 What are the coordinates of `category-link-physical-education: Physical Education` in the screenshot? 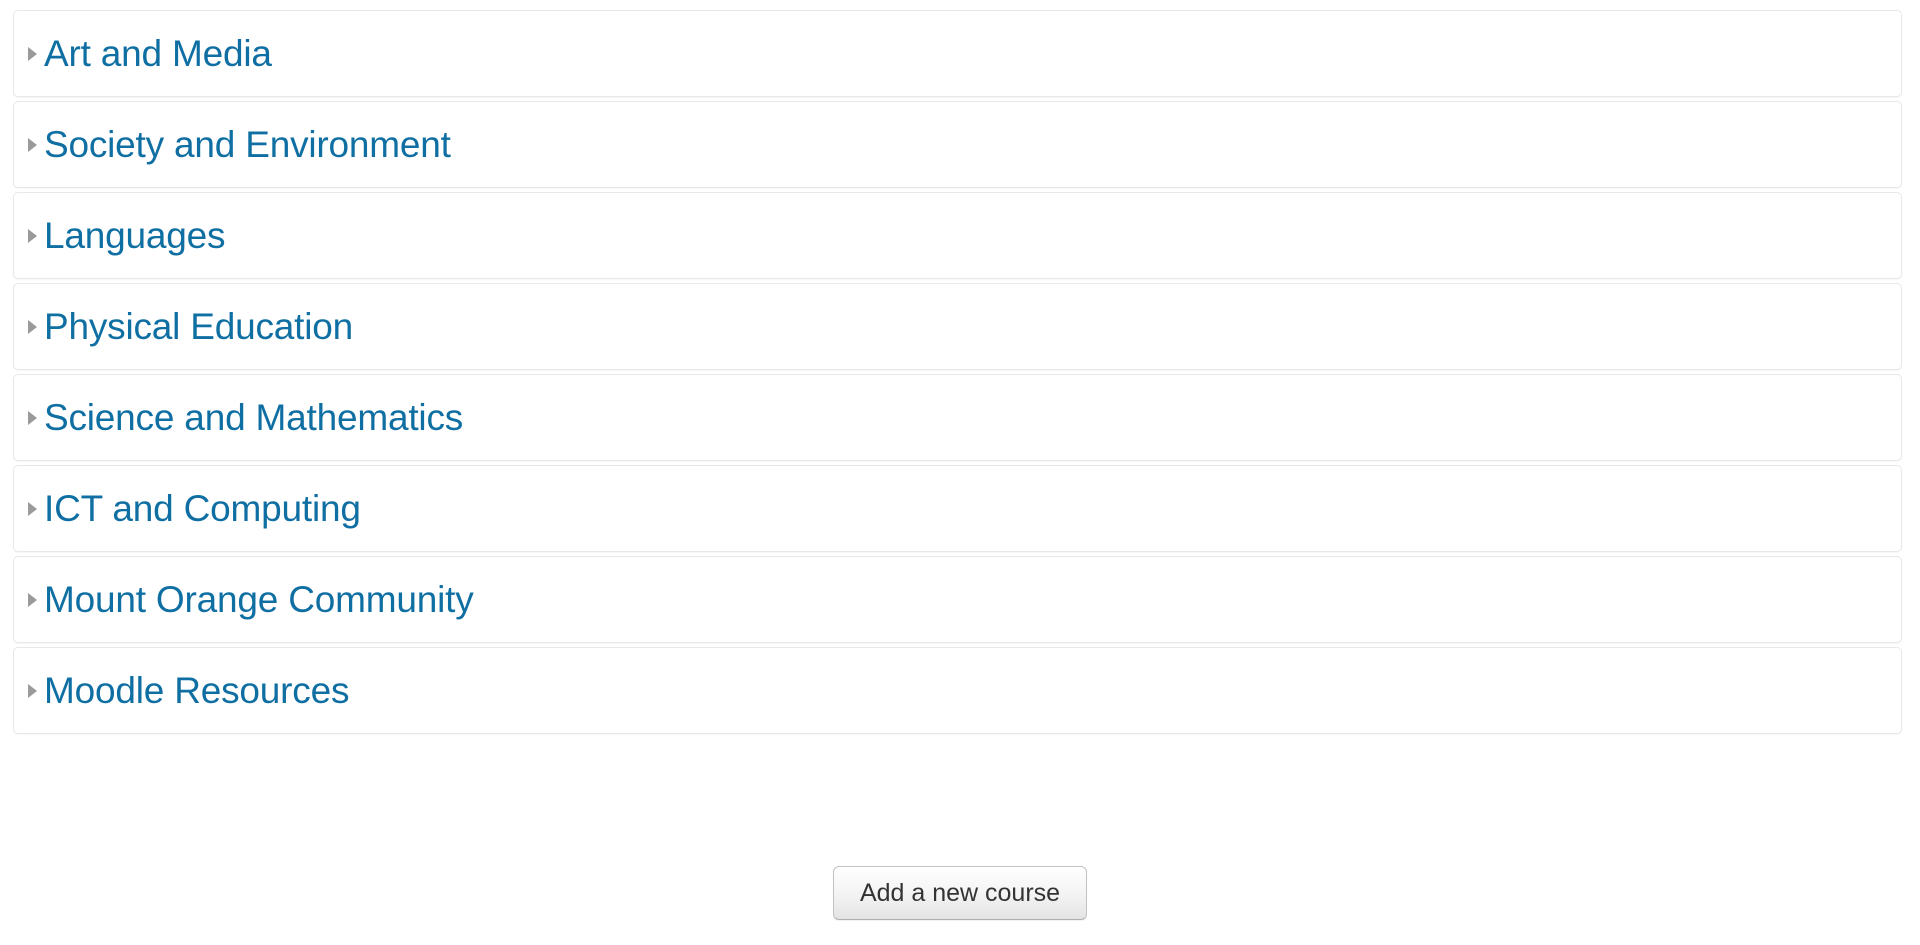 It's located at (198, 327).